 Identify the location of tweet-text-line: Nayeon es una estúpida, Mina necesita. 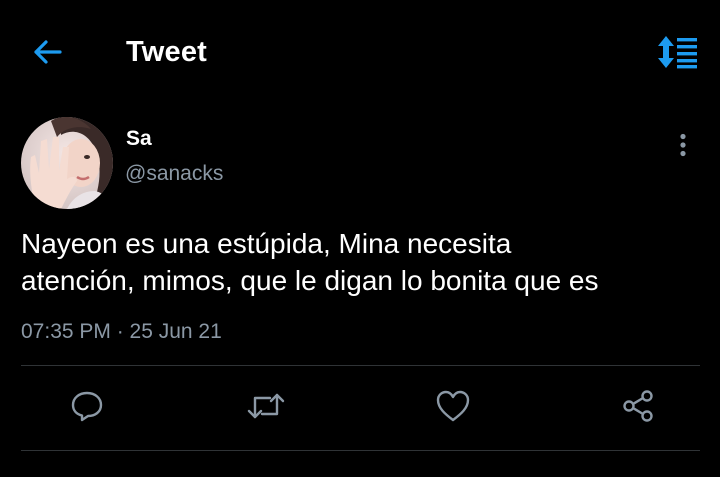
(266, 243).